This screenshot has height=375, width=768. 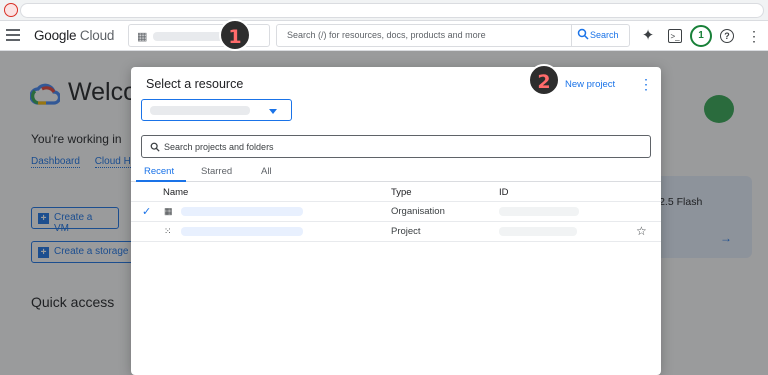 What do you see at coordinates (13, 35) in the screenshot?
I see `menu-icon` at bounding box center [13, 35].